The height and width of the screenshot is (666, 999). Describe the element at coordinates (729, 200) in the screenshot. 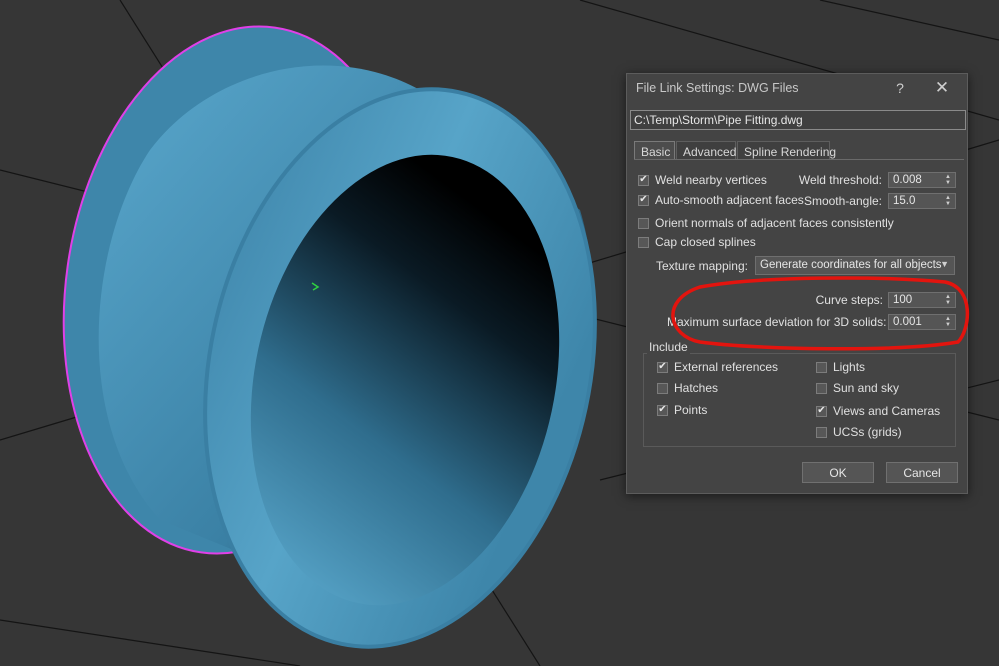

I see `auto-smooth-label: Auto-smooth adjacent faces` at that location.